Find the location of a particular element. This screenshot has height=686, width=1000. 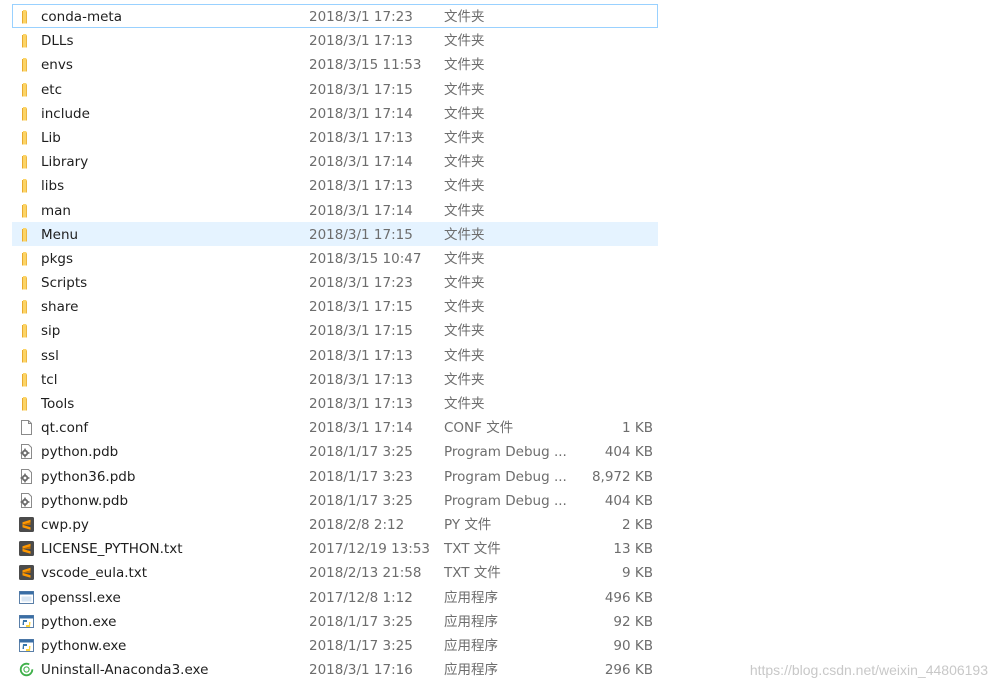

file-row: etc 2018/3/1 17:15 文件夹 is located at coordinates (335, 89).